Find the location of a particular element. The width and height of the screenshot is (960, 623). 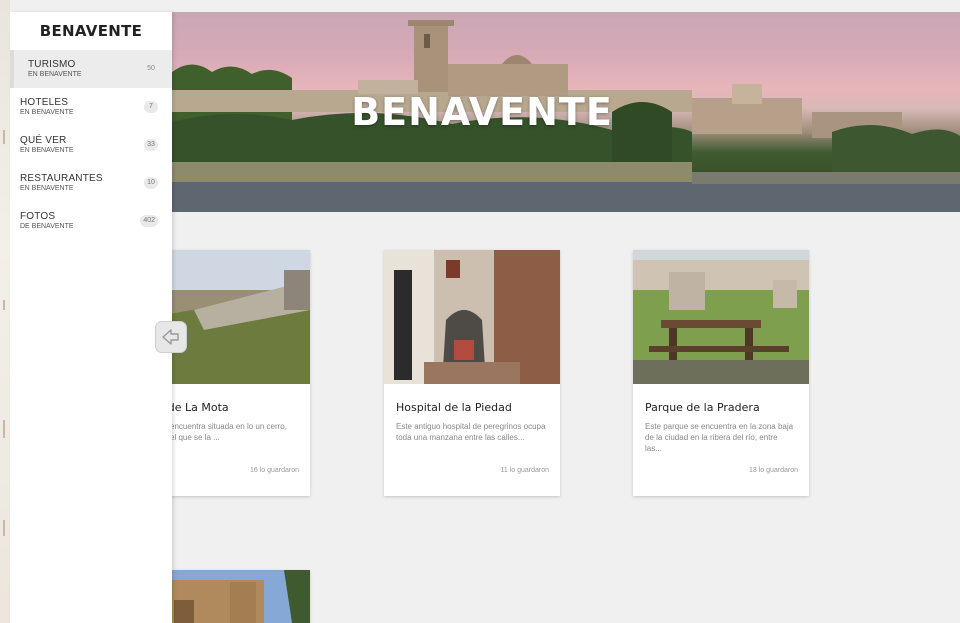

count-badge: 10 is located at coordinates (151, 183).